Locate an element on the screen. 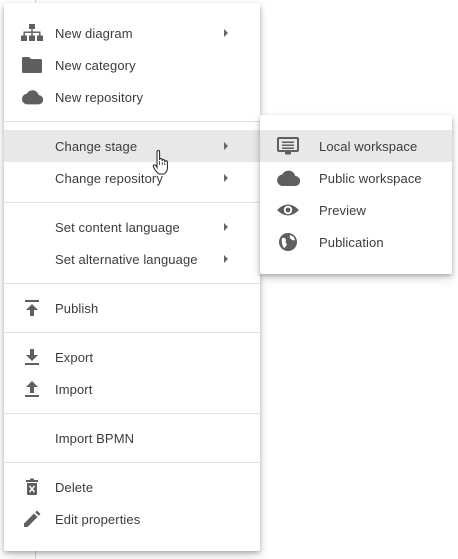 The width and height of the screenshot is (458, 559). menu-item-edit-properties: Edit properties is located at coordinates (132, 519).